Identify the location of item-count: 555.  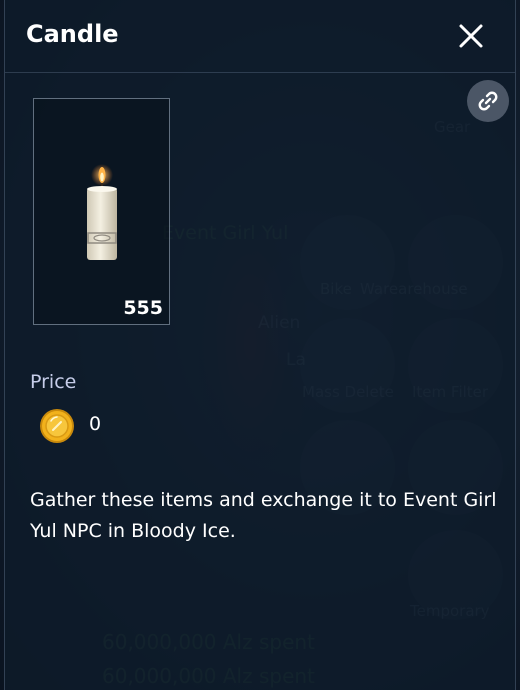
(143, 308).